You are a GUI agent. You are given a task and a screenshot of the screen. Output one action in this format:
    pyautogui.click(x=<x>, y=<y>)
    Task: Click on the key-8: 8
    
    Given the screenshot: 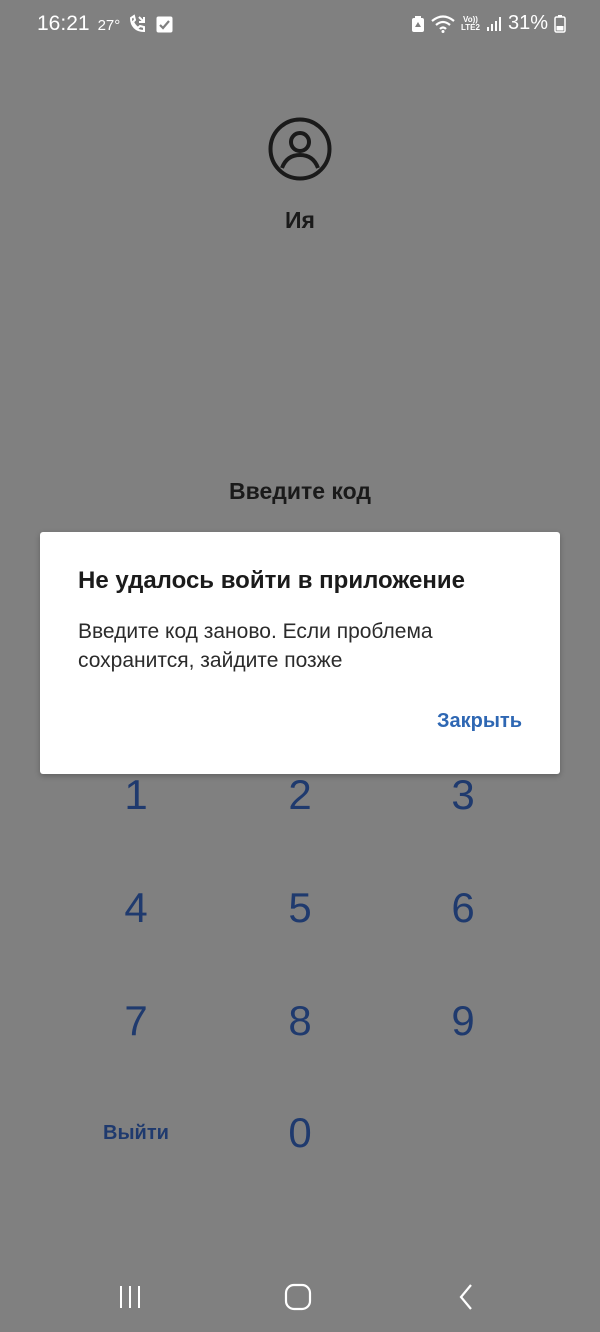 What is the action you would take?
    pyautogui.click(x=300, y=1021)
    